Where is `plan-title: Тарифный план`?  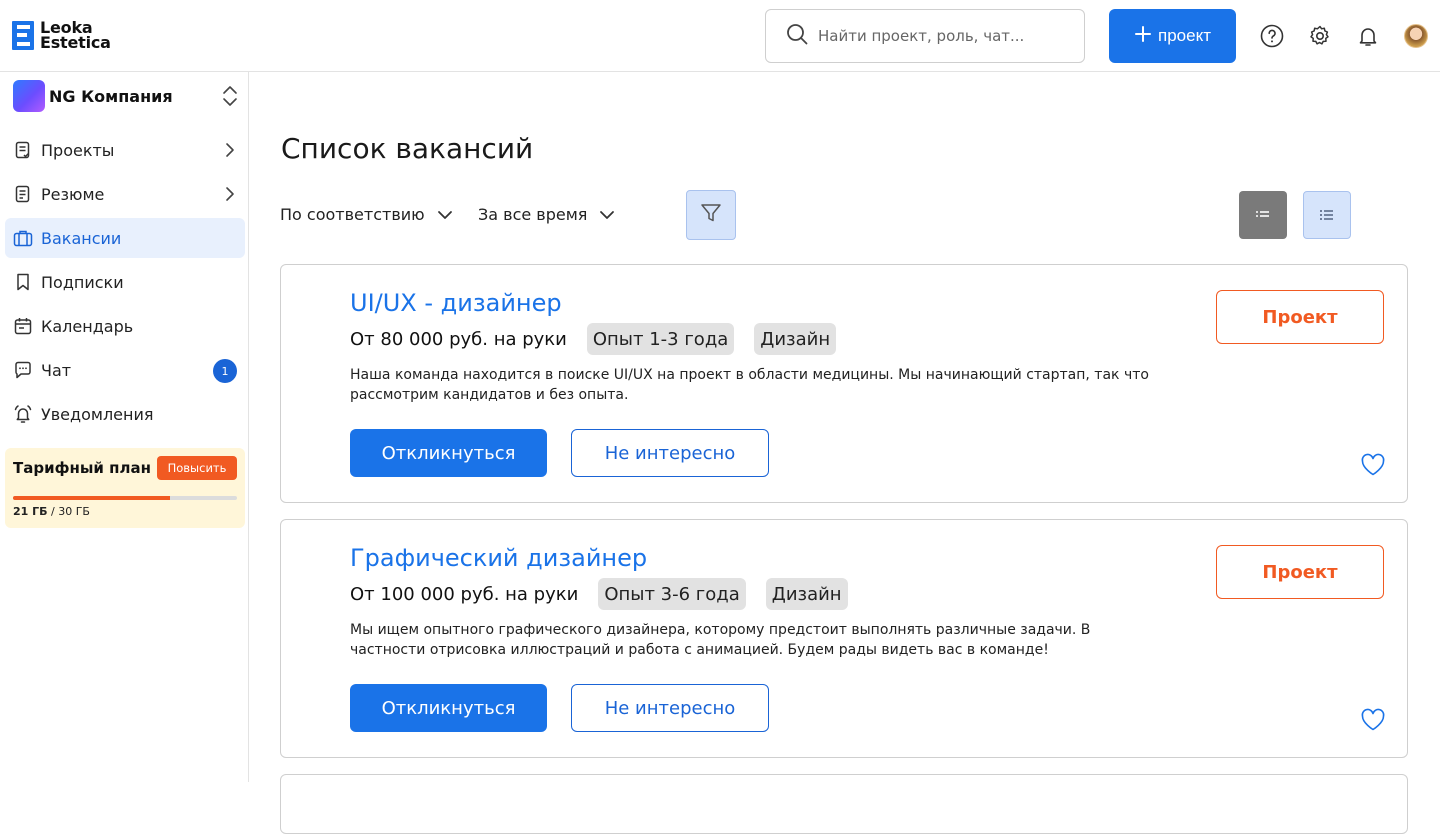
plan-title: Тарифный план is located at coordinates (82, 468).